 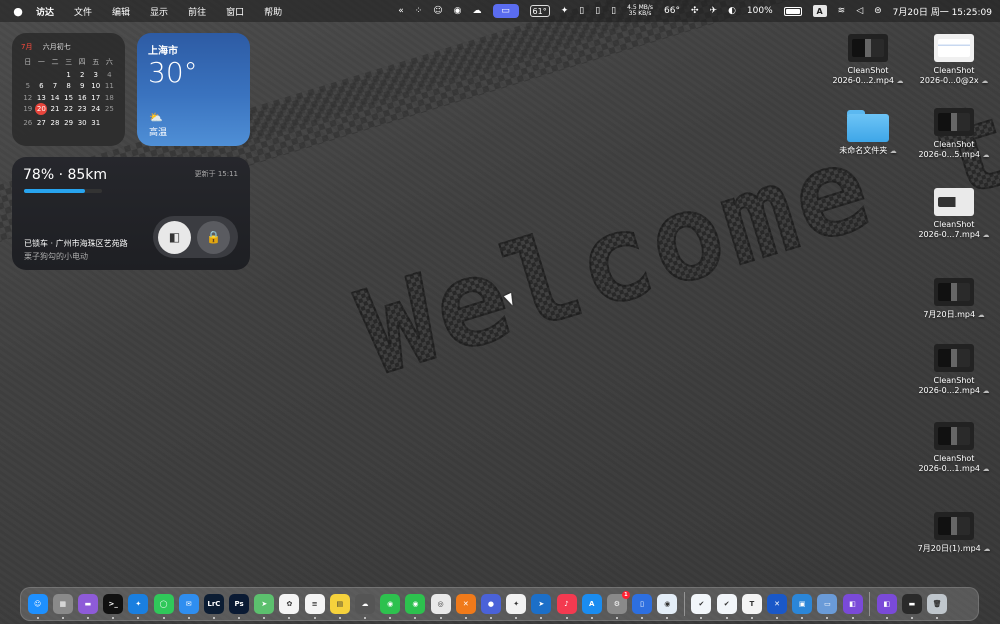 What do you see at coordinates (937, 606) in the screenshot?
I see `dock-trash-icon: 🗑` at bounding box center [937, 606].